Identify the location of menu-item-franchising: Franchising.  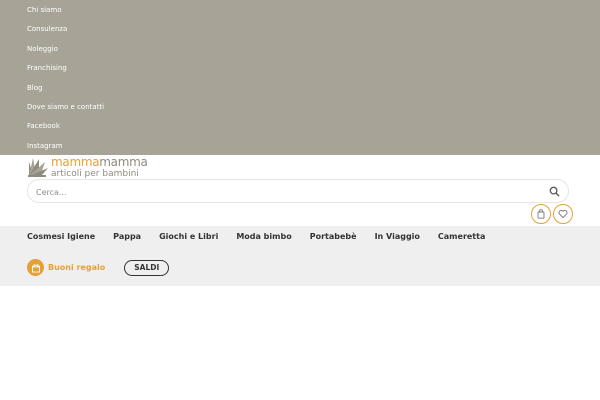
(65, 67).